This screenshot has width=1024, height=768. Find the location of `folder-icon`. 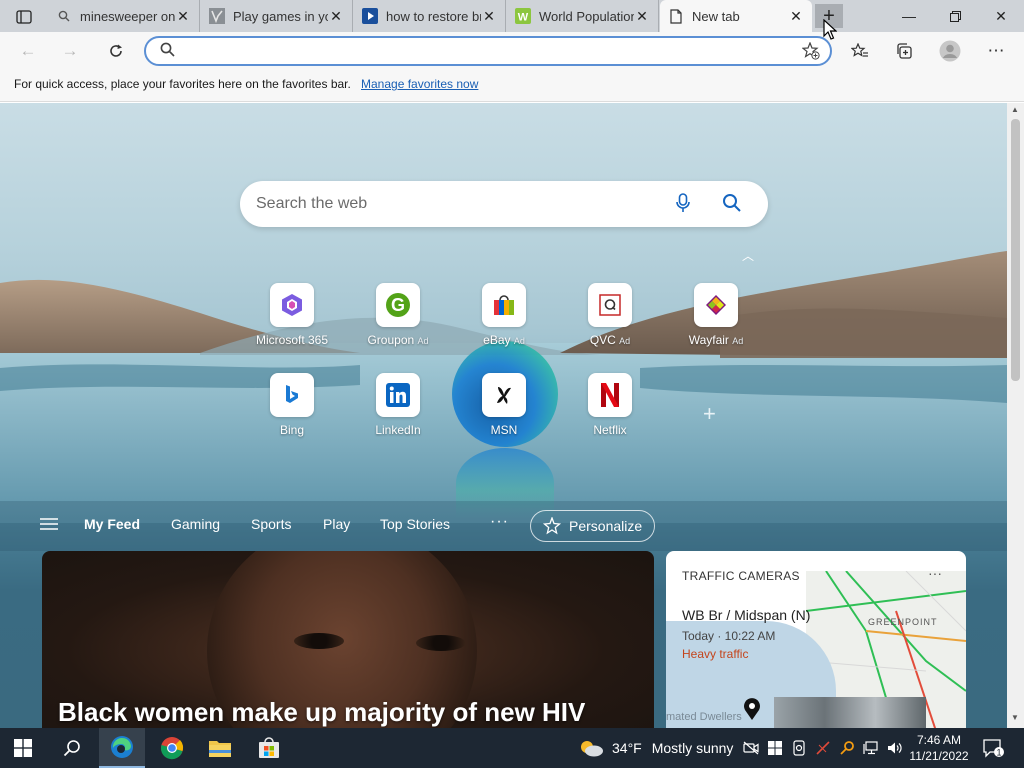

folder-icon is located at coordinates (220, 749).